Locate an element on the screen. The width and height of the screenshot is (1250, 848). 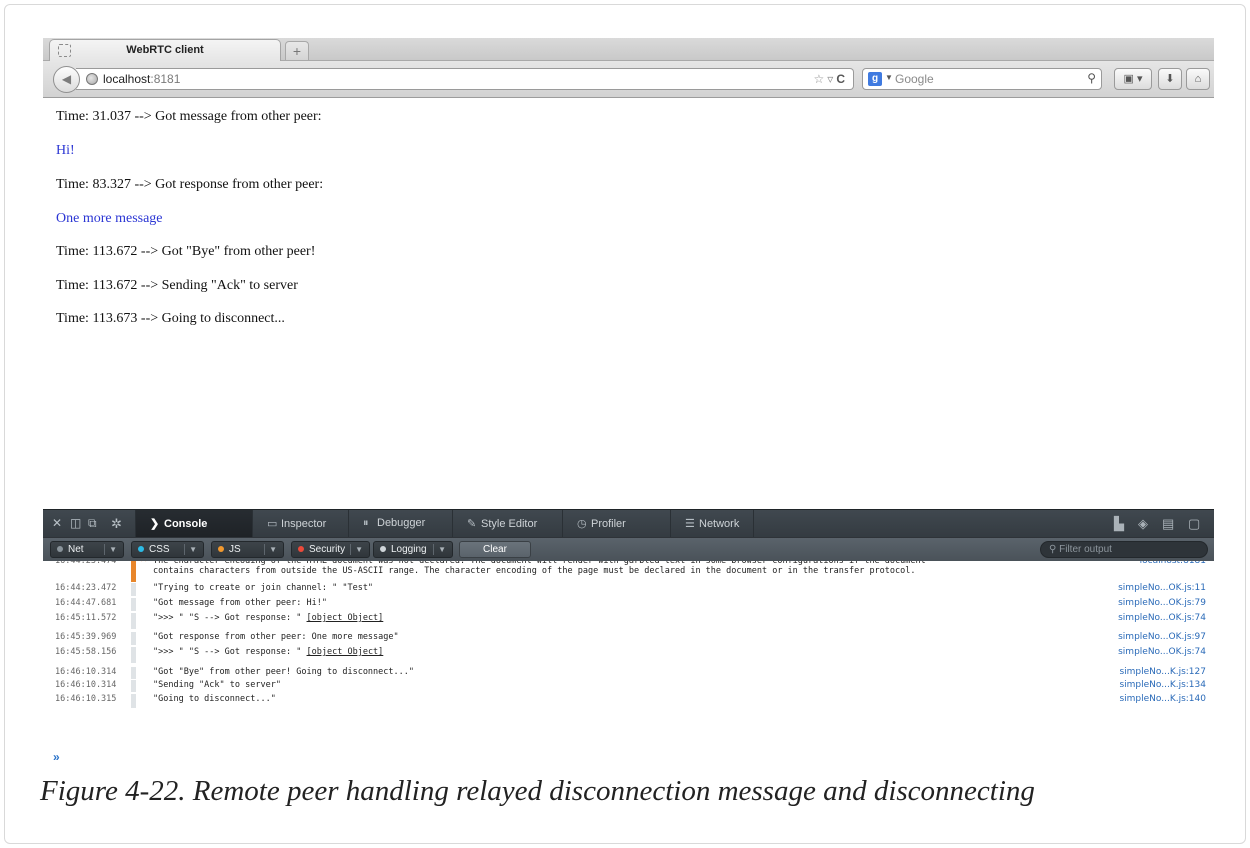
filter-net-button: Net ▼ is located at coordinates (87, 549).